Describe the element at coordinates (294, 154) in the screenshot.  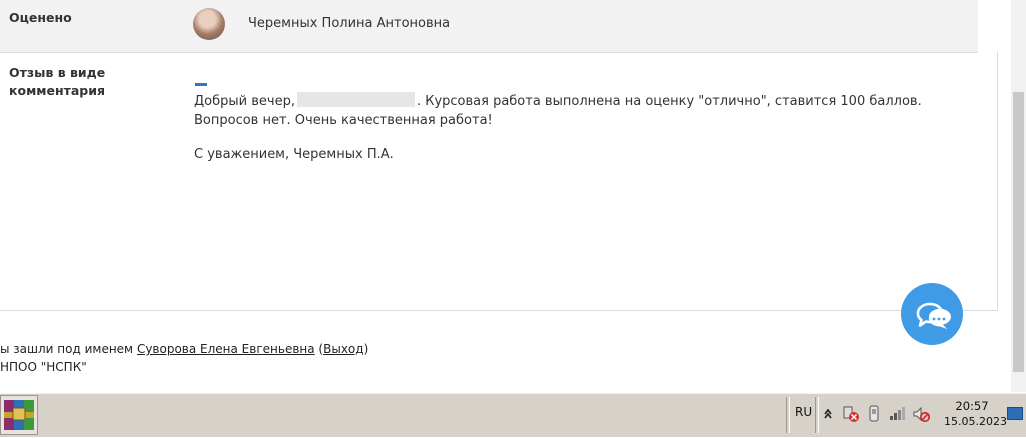
I see `comment-signature: С уважением, Черемных П.А.` at that location.